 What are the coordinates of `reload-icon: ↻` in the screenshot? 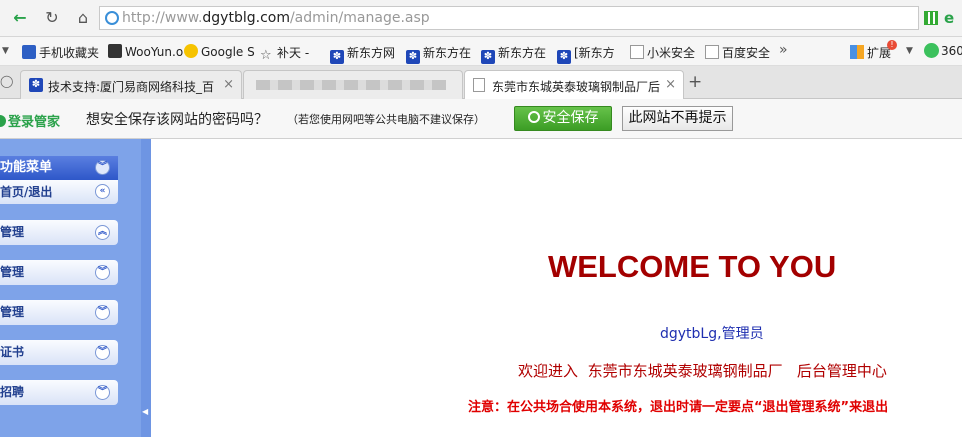 It's located at (52, 18).